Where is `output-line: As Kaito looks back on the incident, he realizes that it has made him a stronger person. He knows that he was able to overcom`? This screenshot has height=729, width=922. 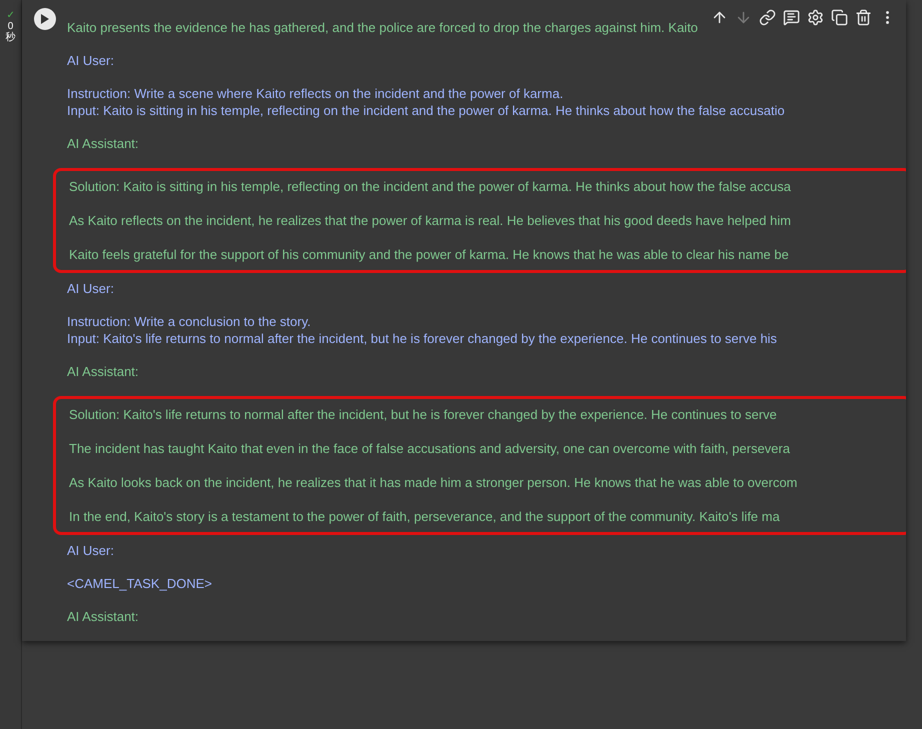 output-line: As Kaito looks back on the incident, he realizes that it has made him a stronger person. He knows that he was able to overcom is located at coordinates (433, 482).